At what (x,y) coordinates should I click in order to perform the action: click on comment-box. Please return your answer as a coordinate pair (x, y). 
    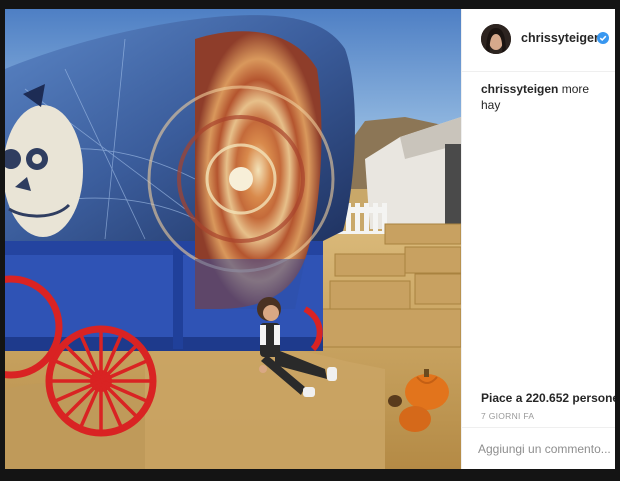
    Looking at the image, I should click on (538, 448).